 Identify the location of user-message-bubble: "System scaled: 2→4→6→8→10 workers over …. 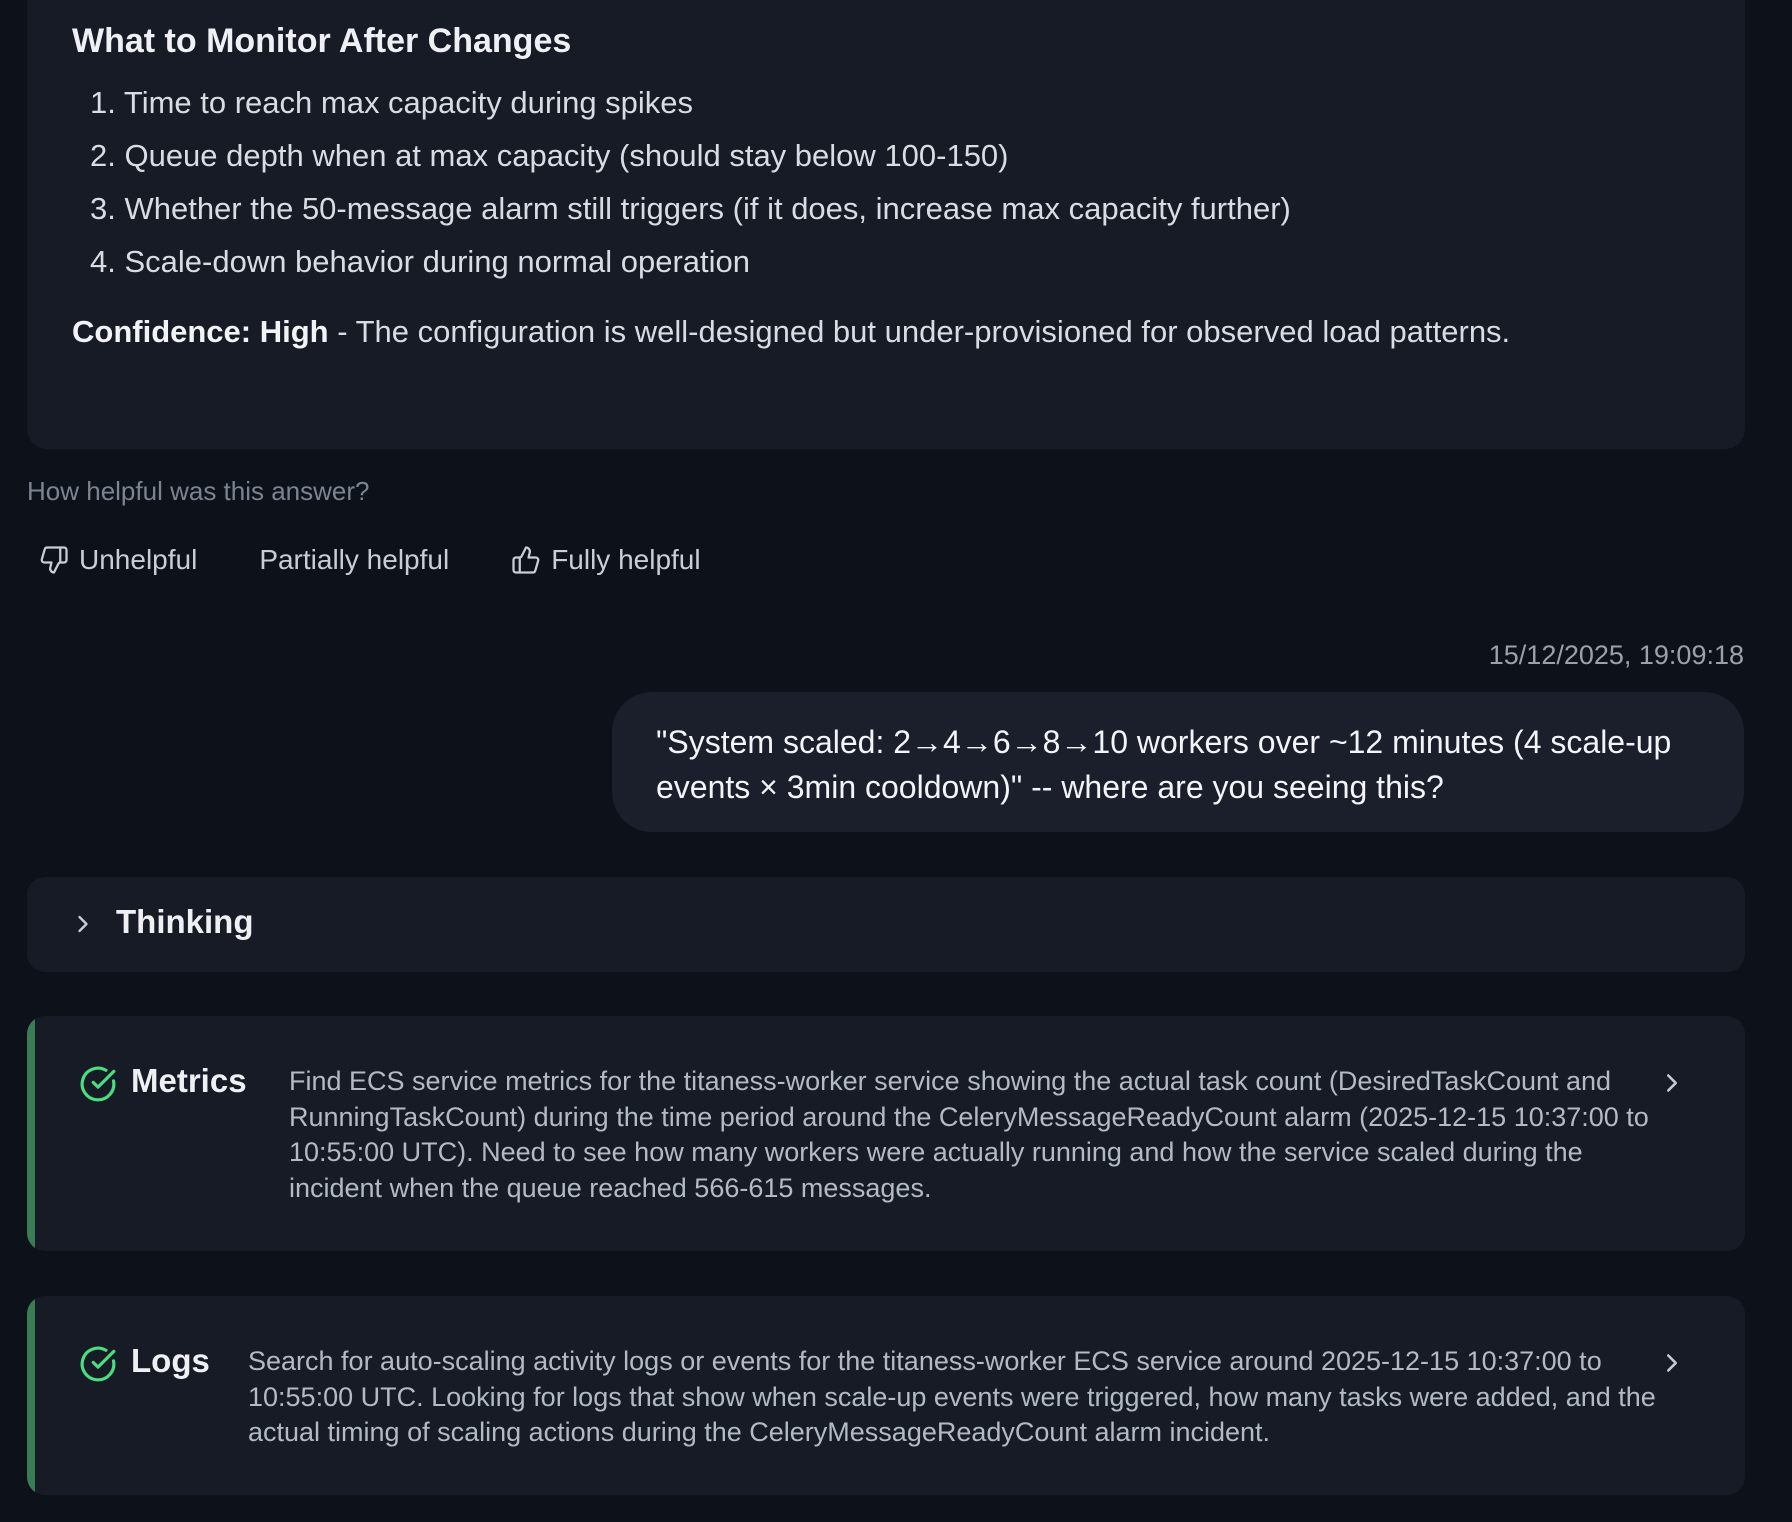
(1178, 762).